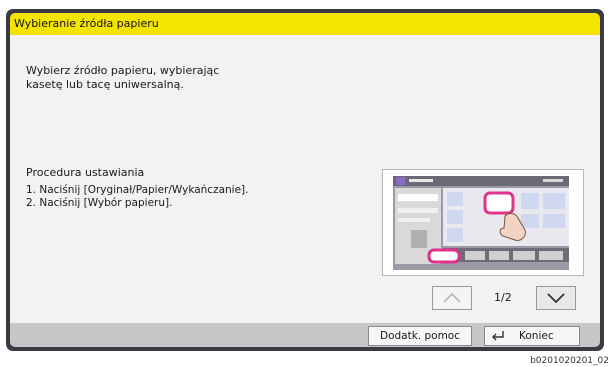  What do you see at coordinates (99, 203) in the screenshot?
I see `procedure-step: 2. Naciśnij [Wybór papieru].` at bounding box center [99, 203].